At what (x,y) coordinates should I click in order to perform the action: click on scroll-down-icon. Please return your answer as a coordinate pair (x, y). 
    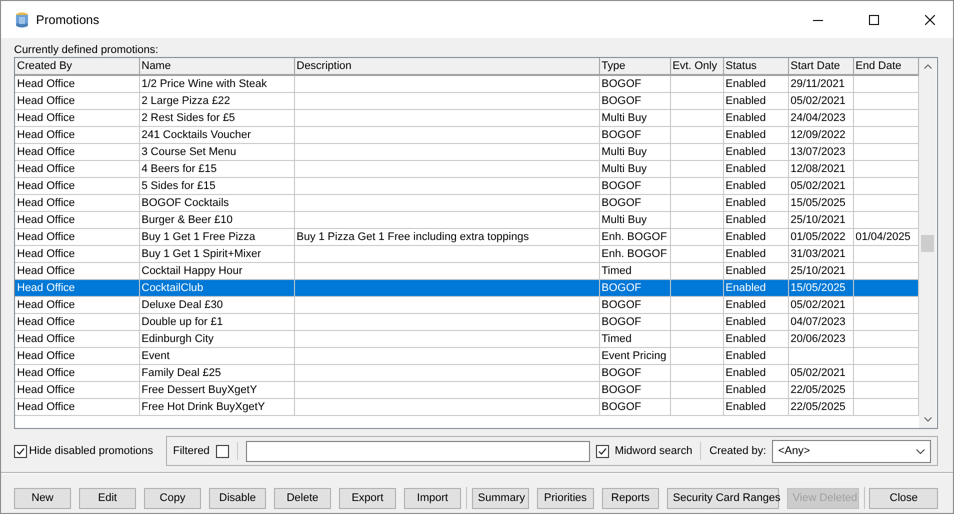
    Looking at the image, I should click on (928, 419).